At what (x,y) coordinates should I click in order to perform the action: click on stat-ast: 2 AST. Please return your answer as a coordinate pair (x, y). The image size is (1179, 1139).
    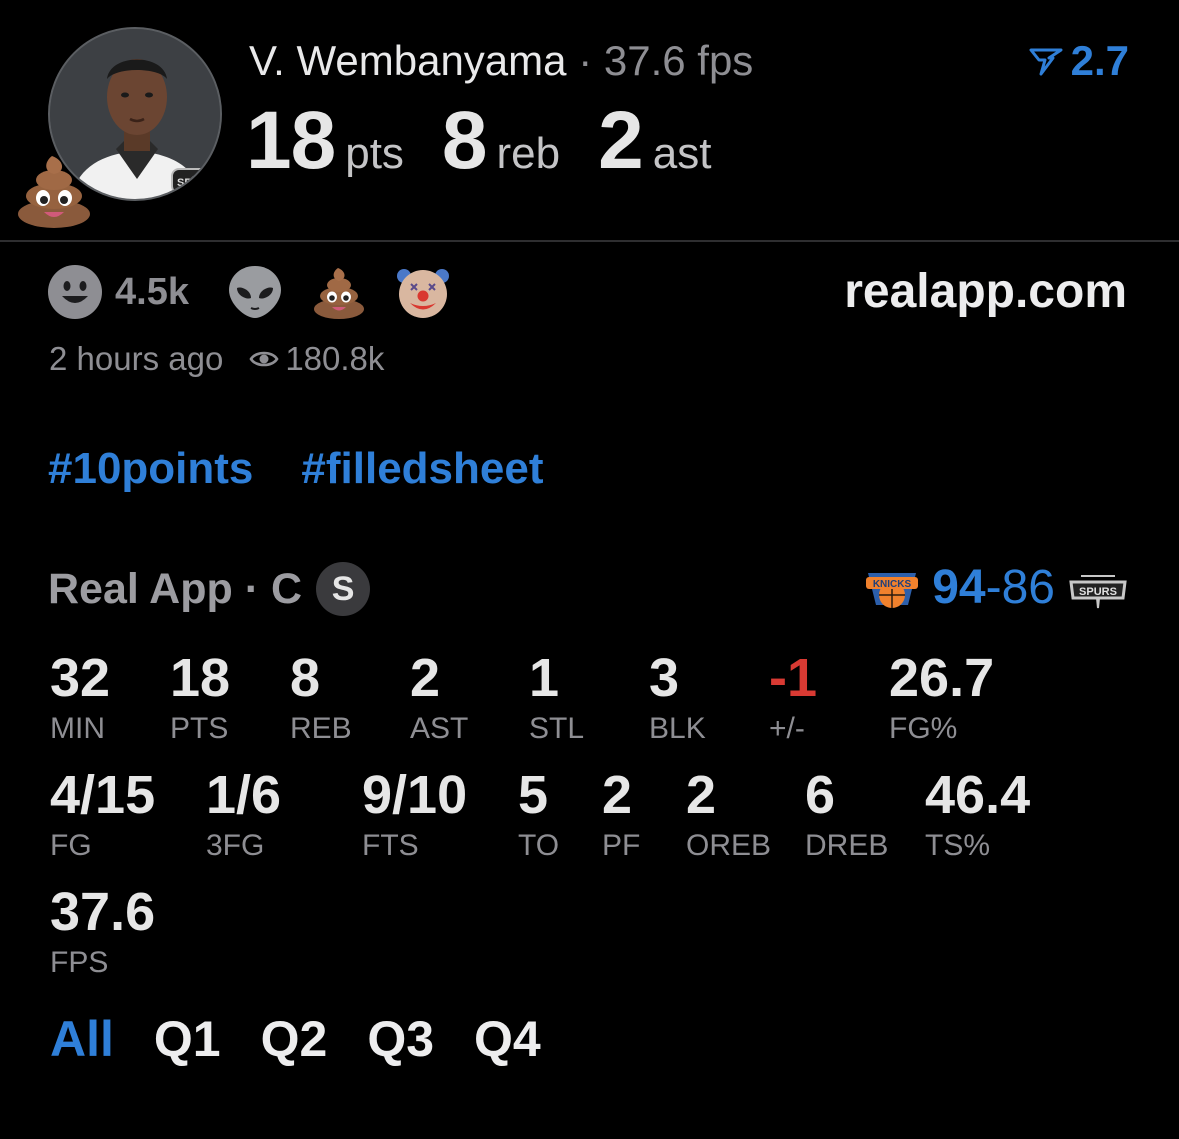
    Looking at the image, I should click on (439, 697).